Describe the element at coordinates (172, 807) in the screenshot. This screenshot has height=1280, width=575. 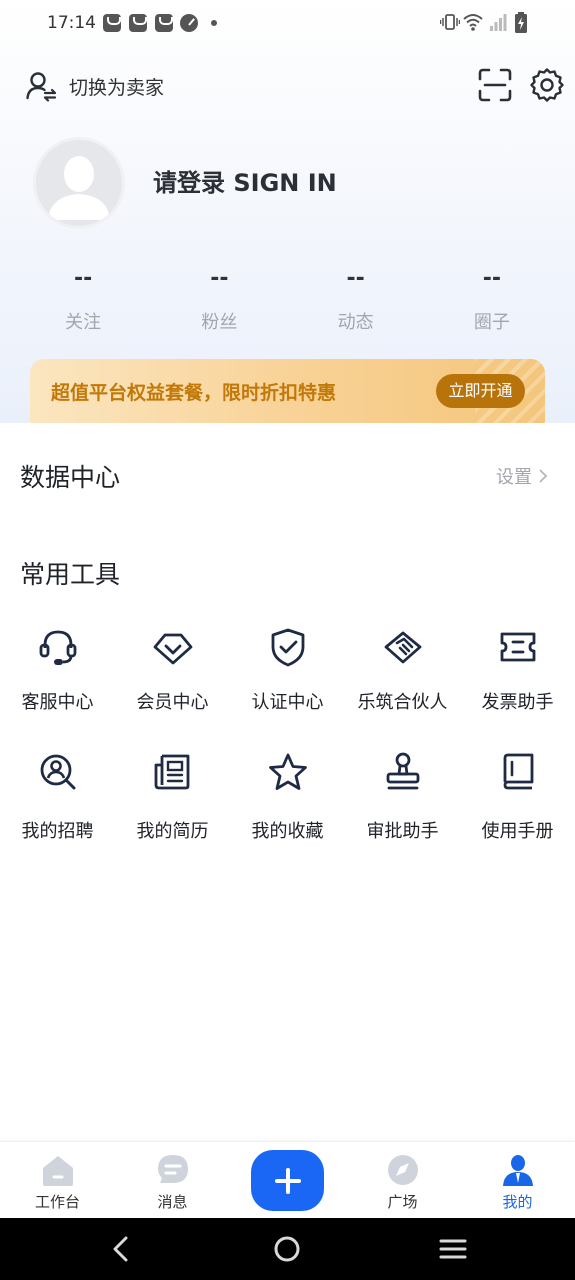
I see `tool-my-resume: 我的简历` at that location.